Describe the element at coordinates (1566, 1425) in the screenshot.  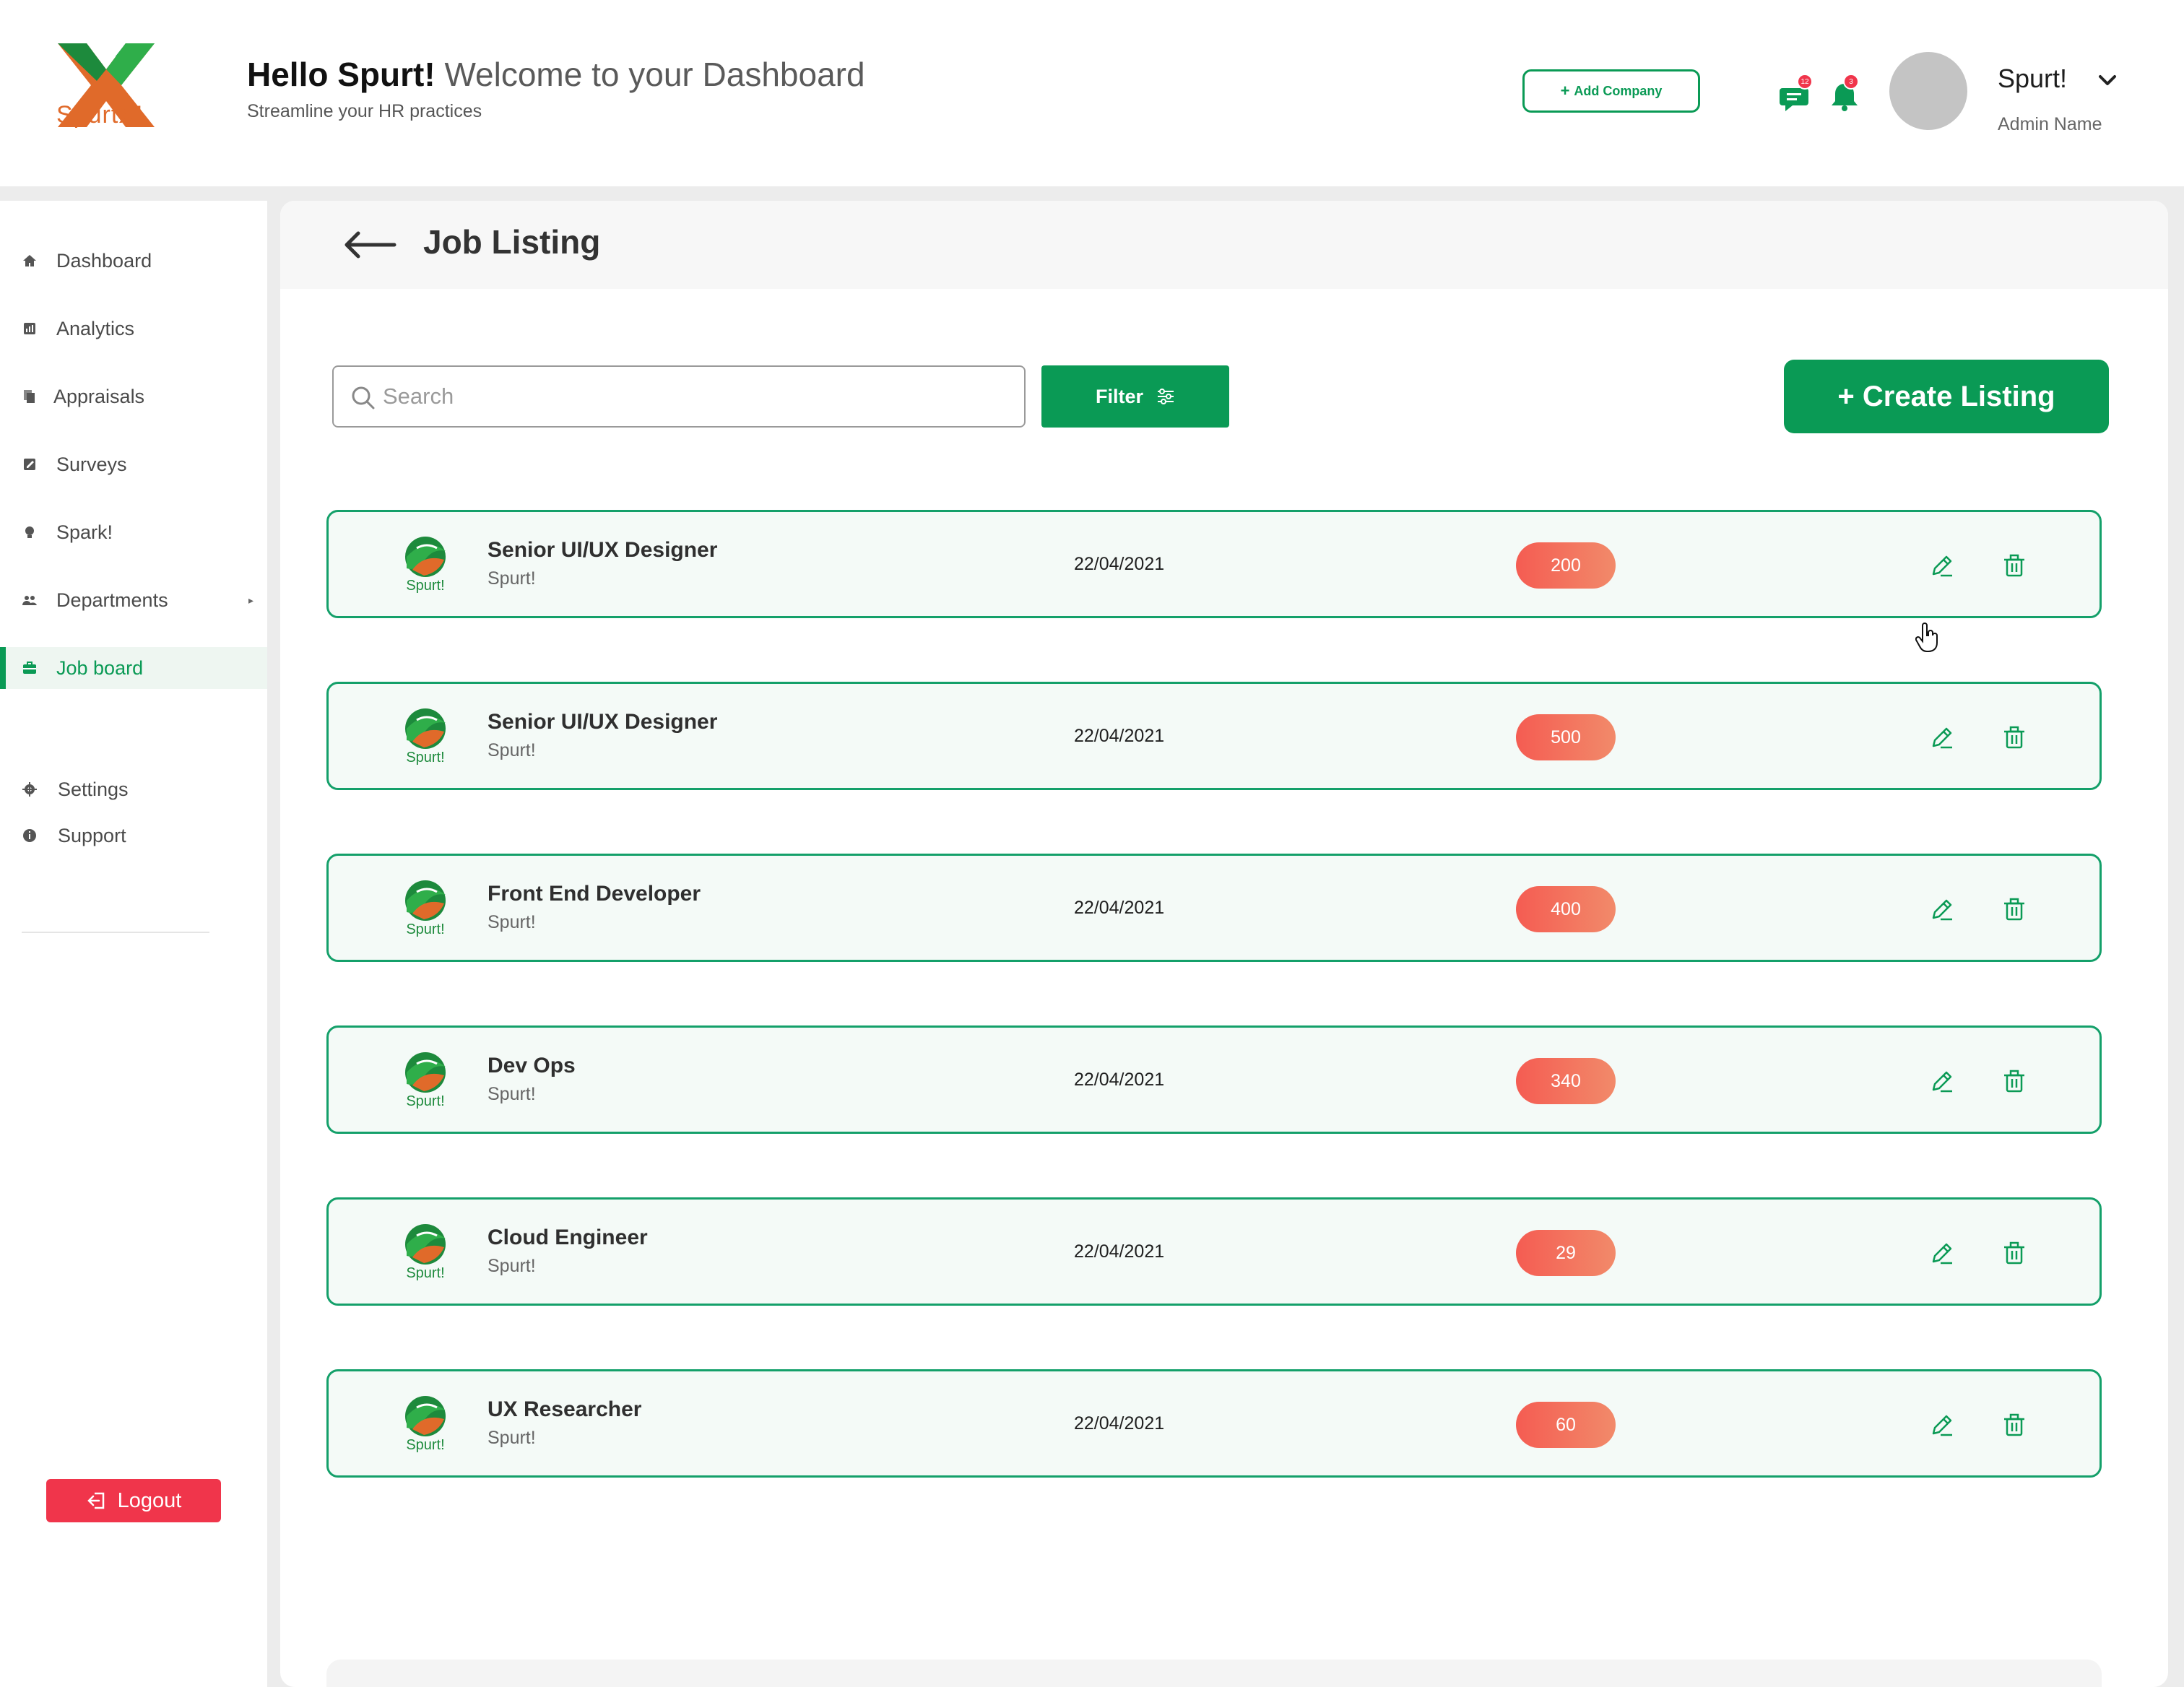
I see `applicant-count-badge: 60` at that location.